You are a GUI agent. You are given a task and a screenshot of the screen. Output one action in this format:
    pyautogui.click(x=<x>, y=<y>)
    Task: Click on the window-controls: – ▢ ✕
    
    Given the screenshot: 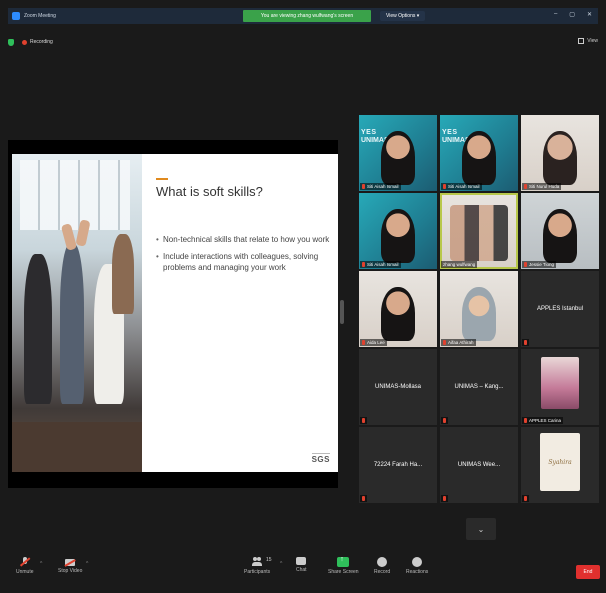 What is the action you would take?
    pyautogui.click(x=573, y=14)
    